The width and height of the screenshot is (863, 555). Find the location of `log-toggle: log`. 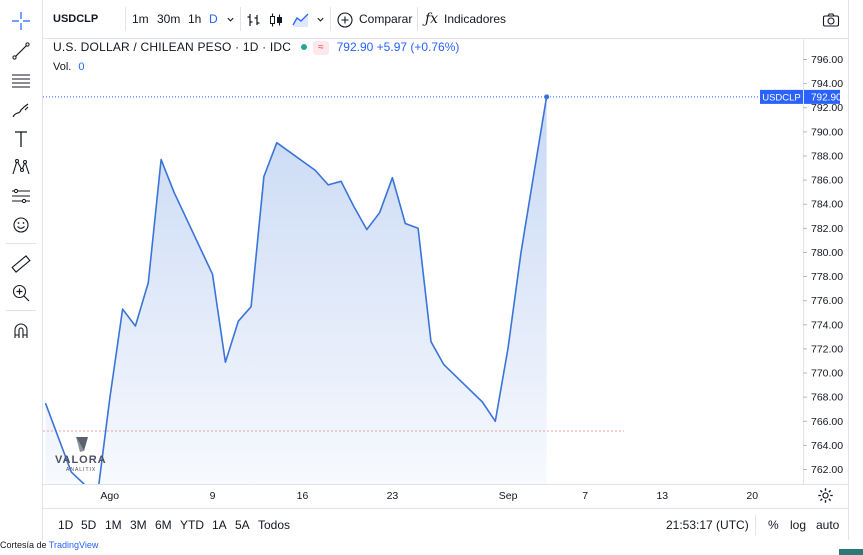

log-toggle: log is located at coordinates (798, 525).